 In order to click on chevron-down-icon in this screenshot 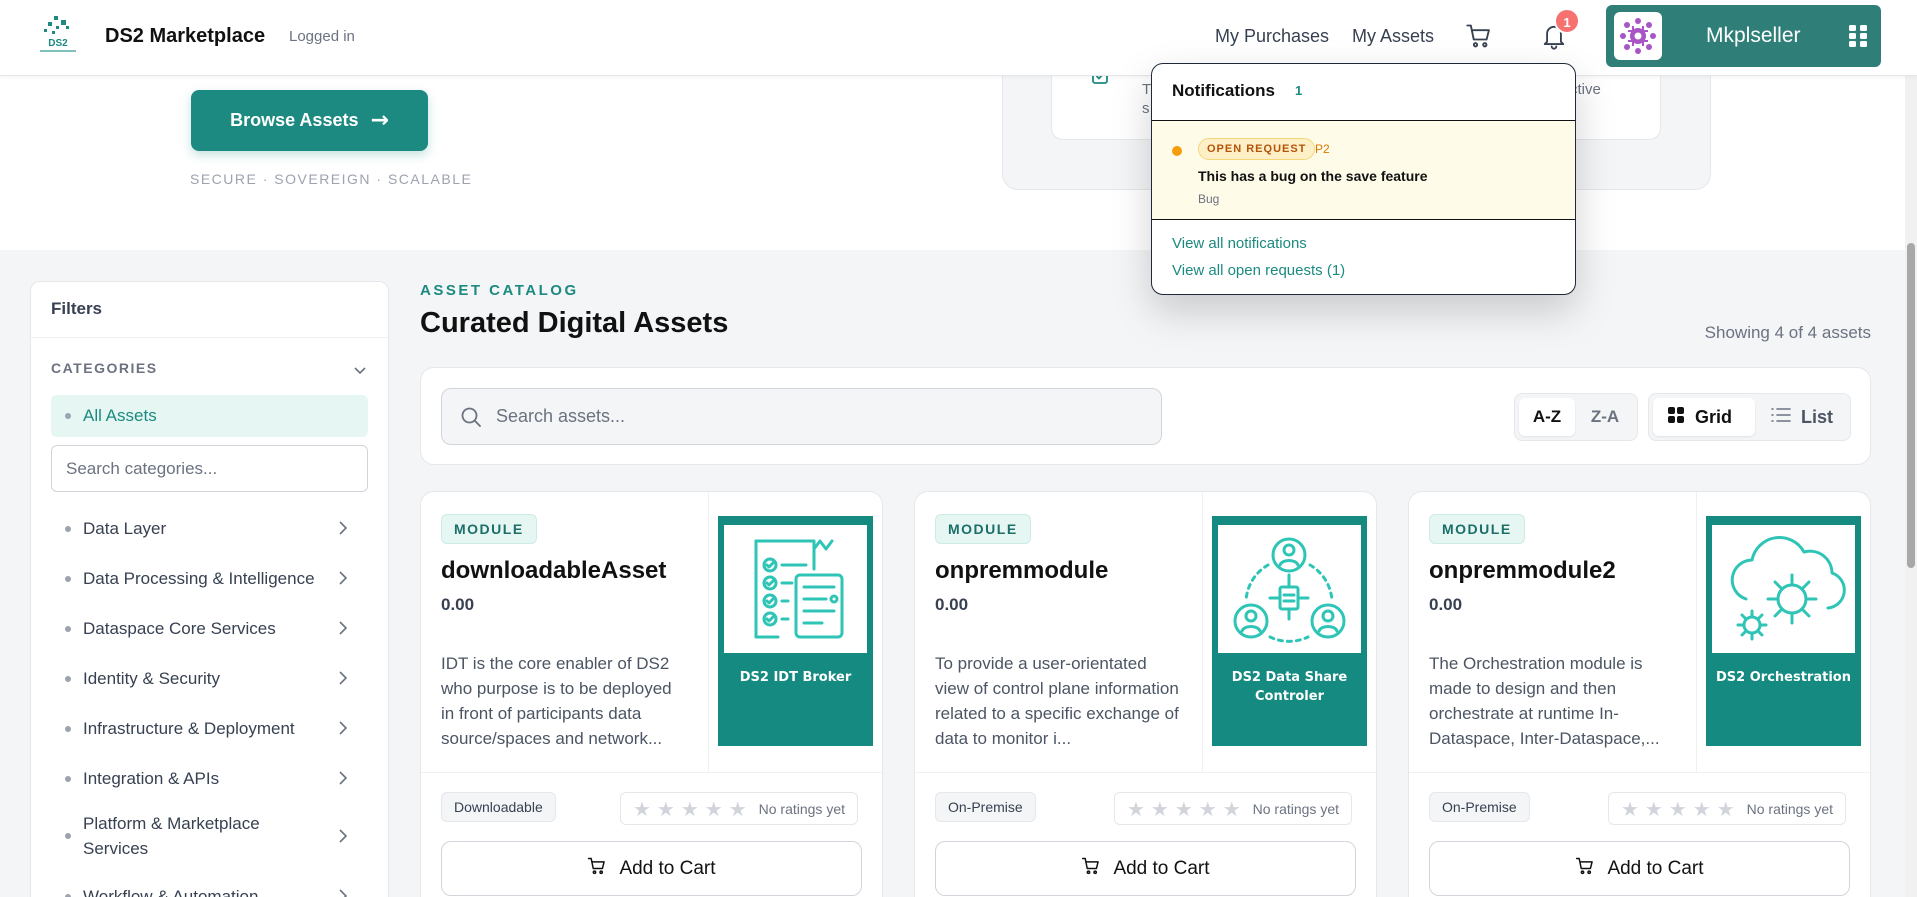, I will do `click(360, 372)`.